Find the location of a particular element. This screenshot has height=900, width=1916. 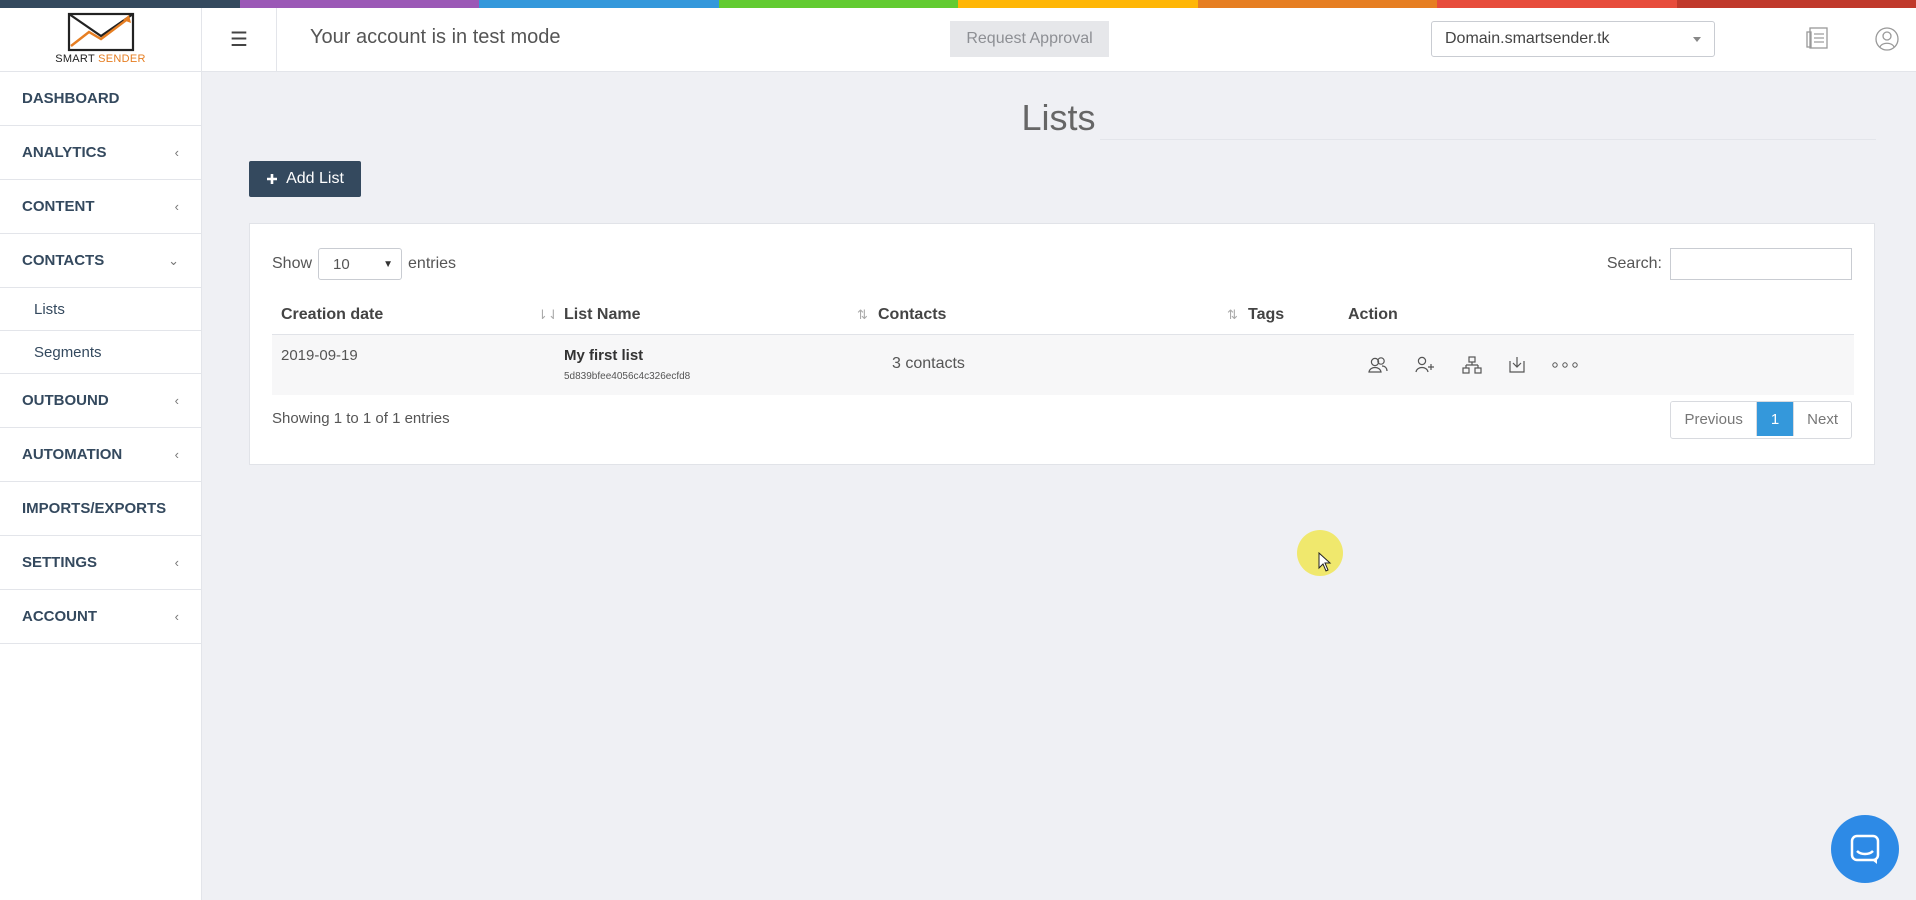

logo: SMART SENDER is located at coordinates (101, 39).